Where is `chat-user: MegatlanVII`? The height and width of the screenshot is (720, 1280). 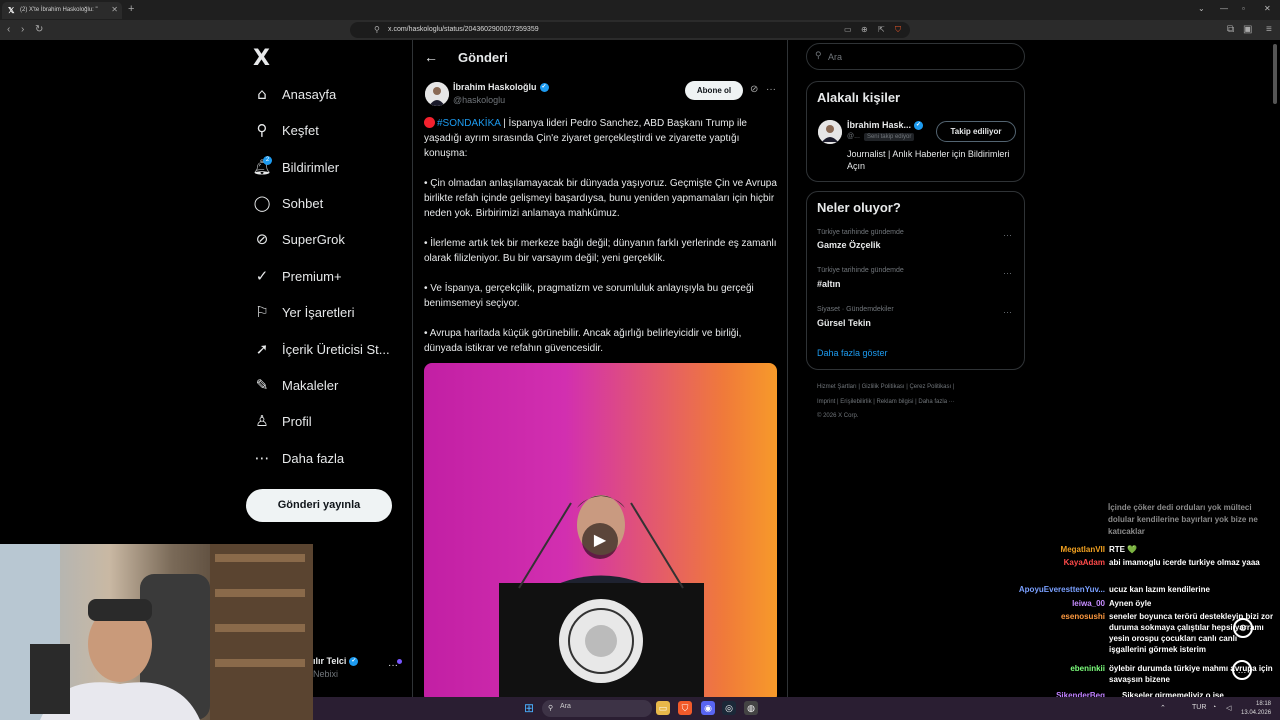
chat-user: MegatlanVII is located at coordinates (1082, 549).